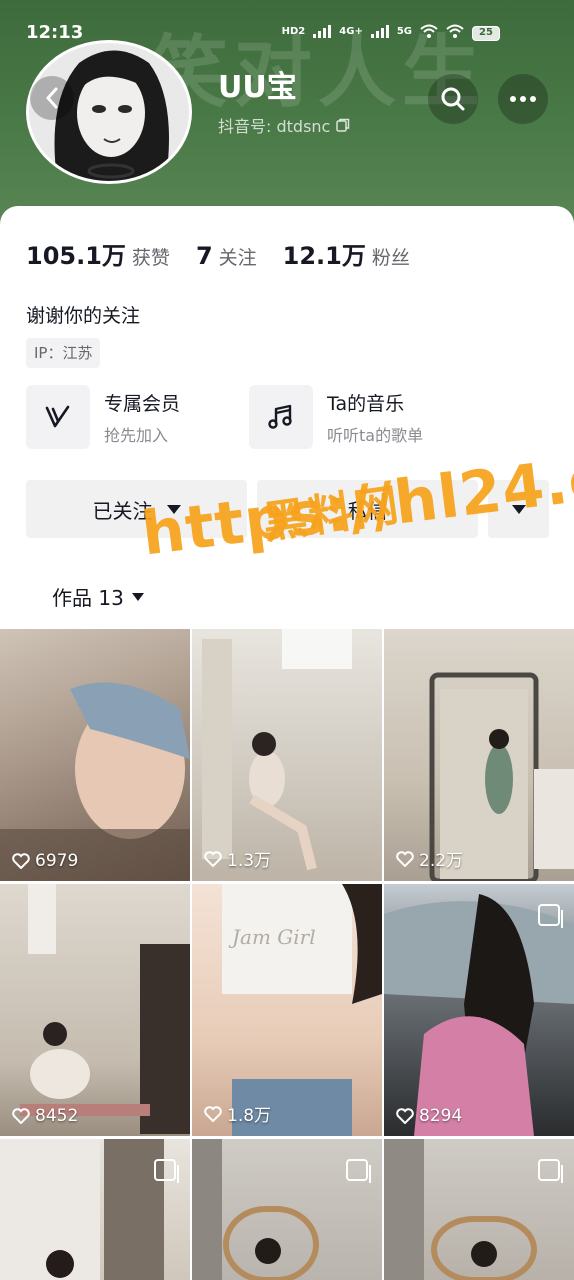 The width and height of the screenshot is (574, 1280). Describe the element at coordinates (390, 258) in the screenshot. I see `stat-followers-label: 粉丝` at that location.